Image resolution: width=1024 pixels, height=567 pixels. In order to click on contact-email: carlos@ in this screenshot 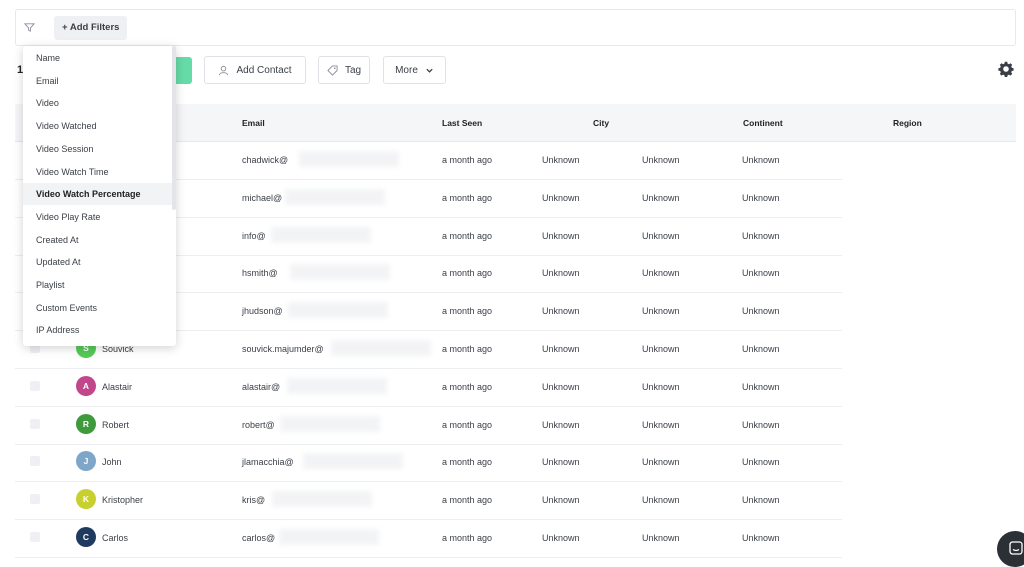, I will do `click(259, 538)`.